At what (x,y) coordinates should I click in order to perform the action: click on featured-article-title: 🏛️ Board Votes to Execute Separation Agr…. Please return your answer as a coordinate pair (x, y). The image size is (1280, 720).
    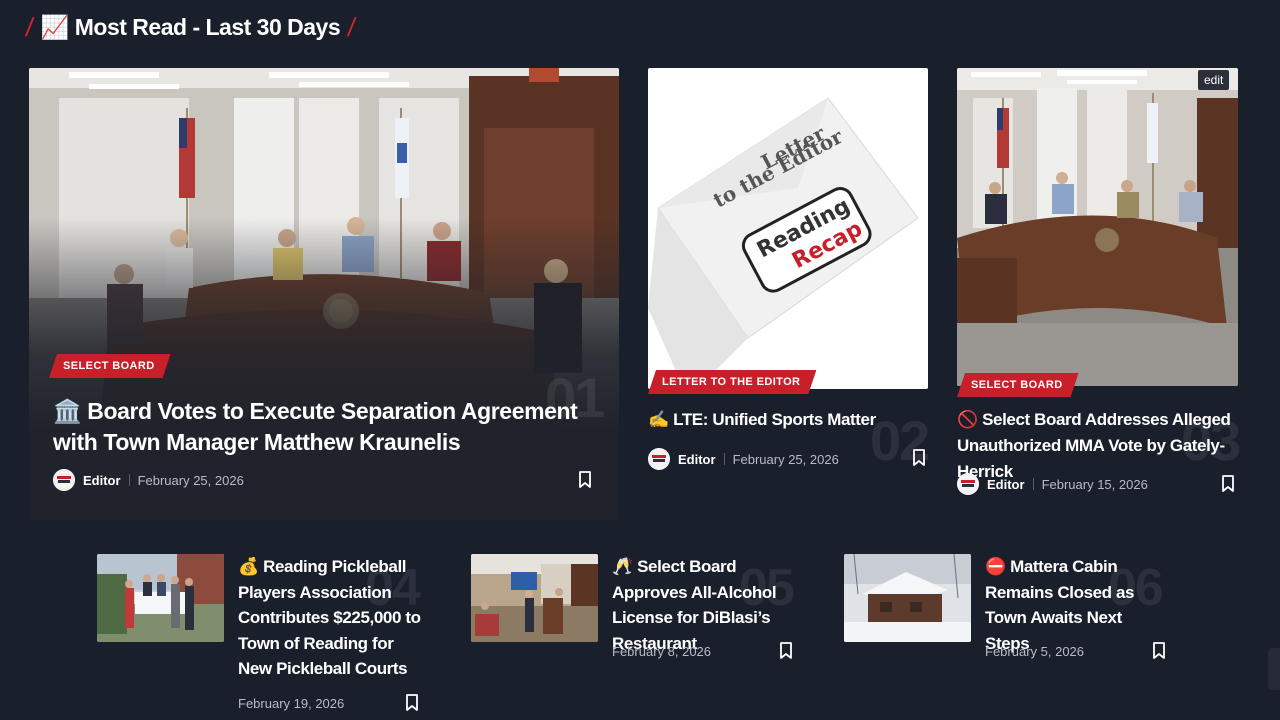
    Looking at the image, I should click on (328, 427).